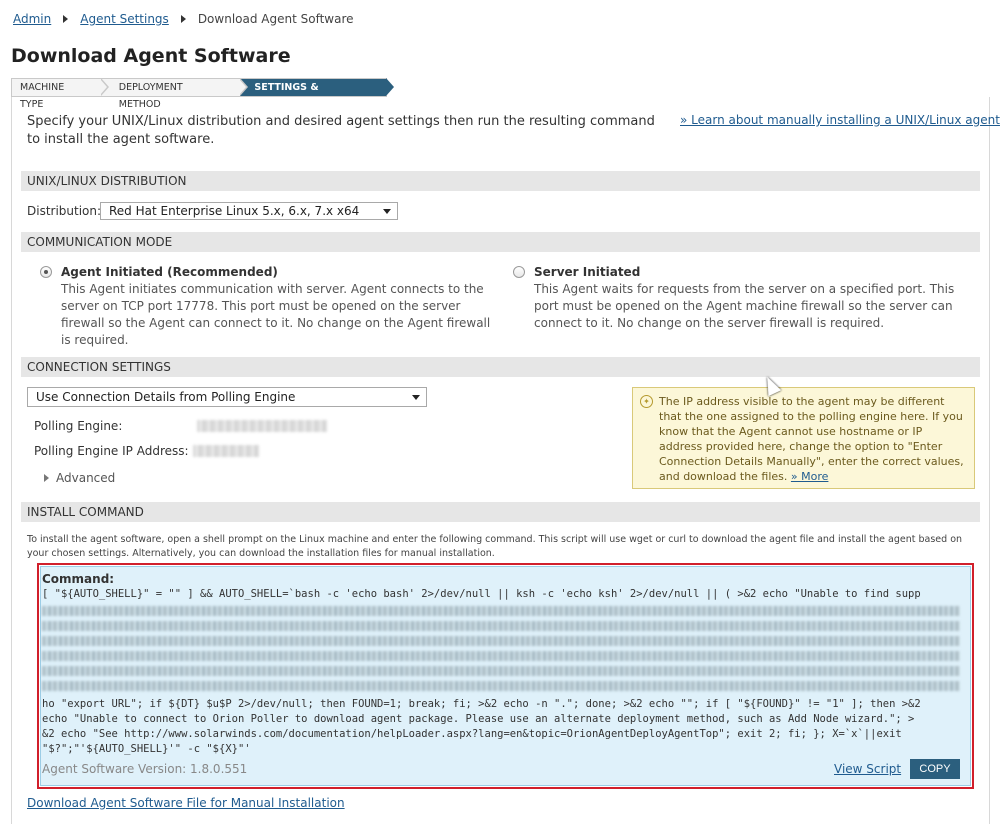  What do you see at coordinates (46, 478) in the screenshot?
I see `chevron-right-icon` at bounding box center [46, 478].